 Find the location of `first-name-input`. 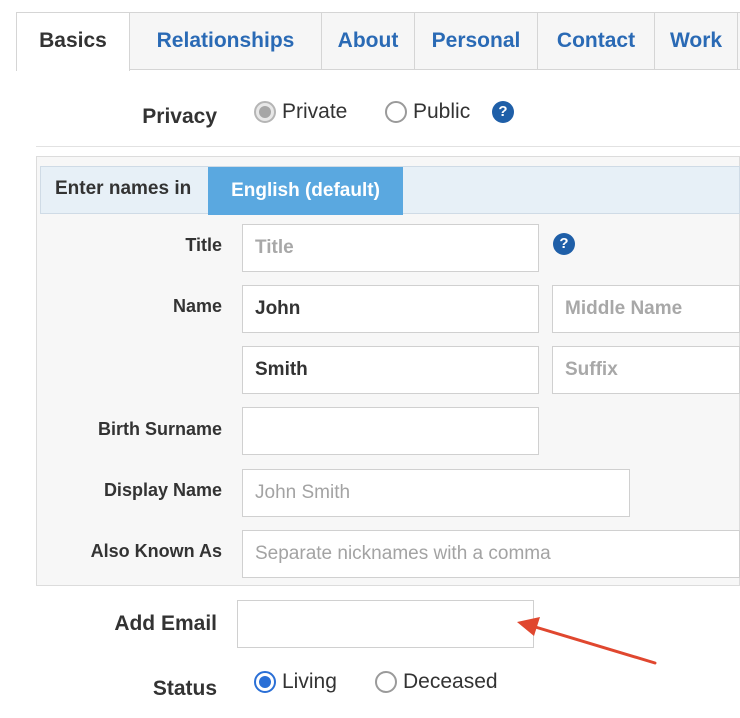

first-name-input is located at coordinates (390, 309).